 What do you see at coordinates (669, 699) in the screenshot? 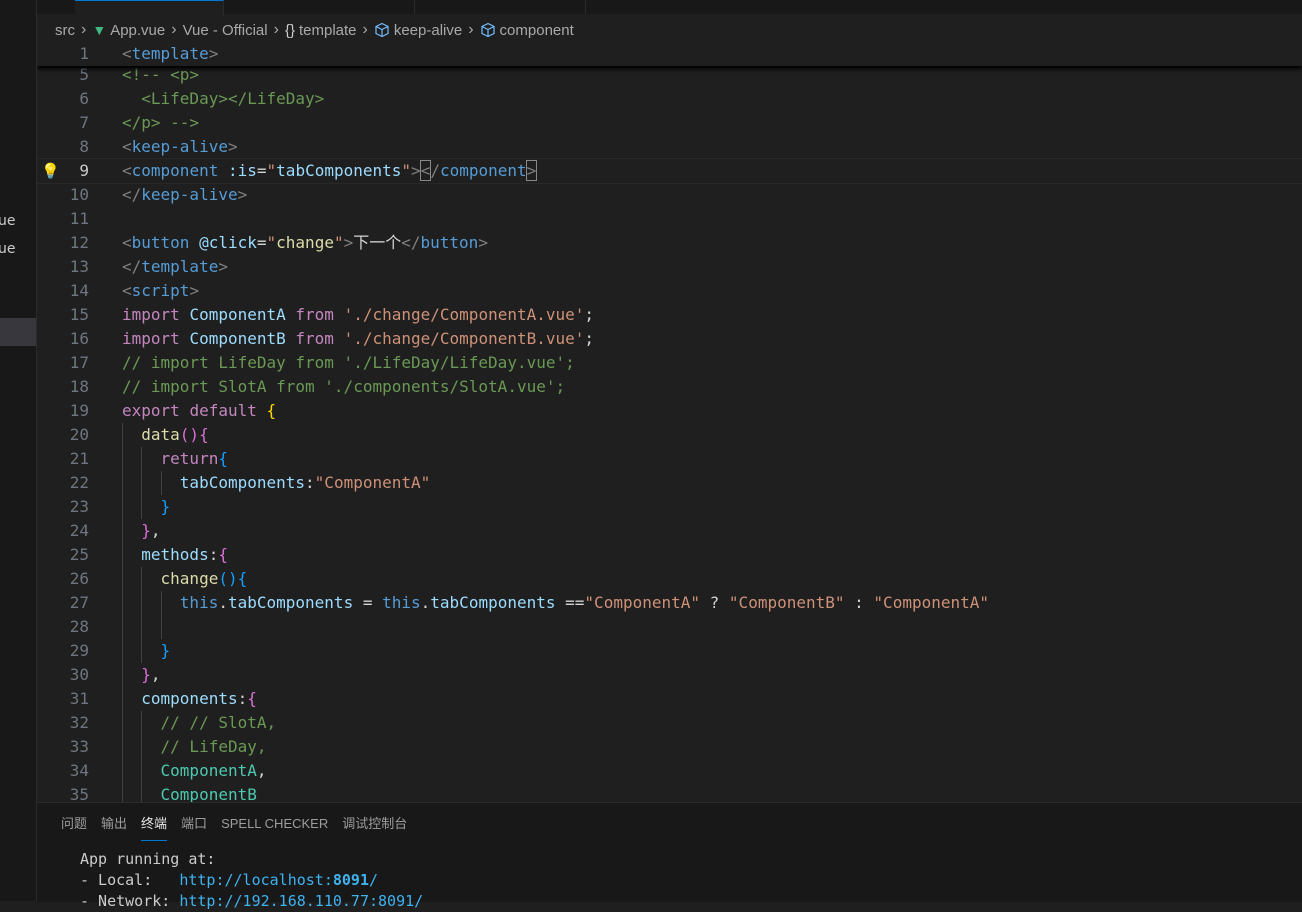
I see `code-line: 31 components:{` at bounding box center [669, 699].